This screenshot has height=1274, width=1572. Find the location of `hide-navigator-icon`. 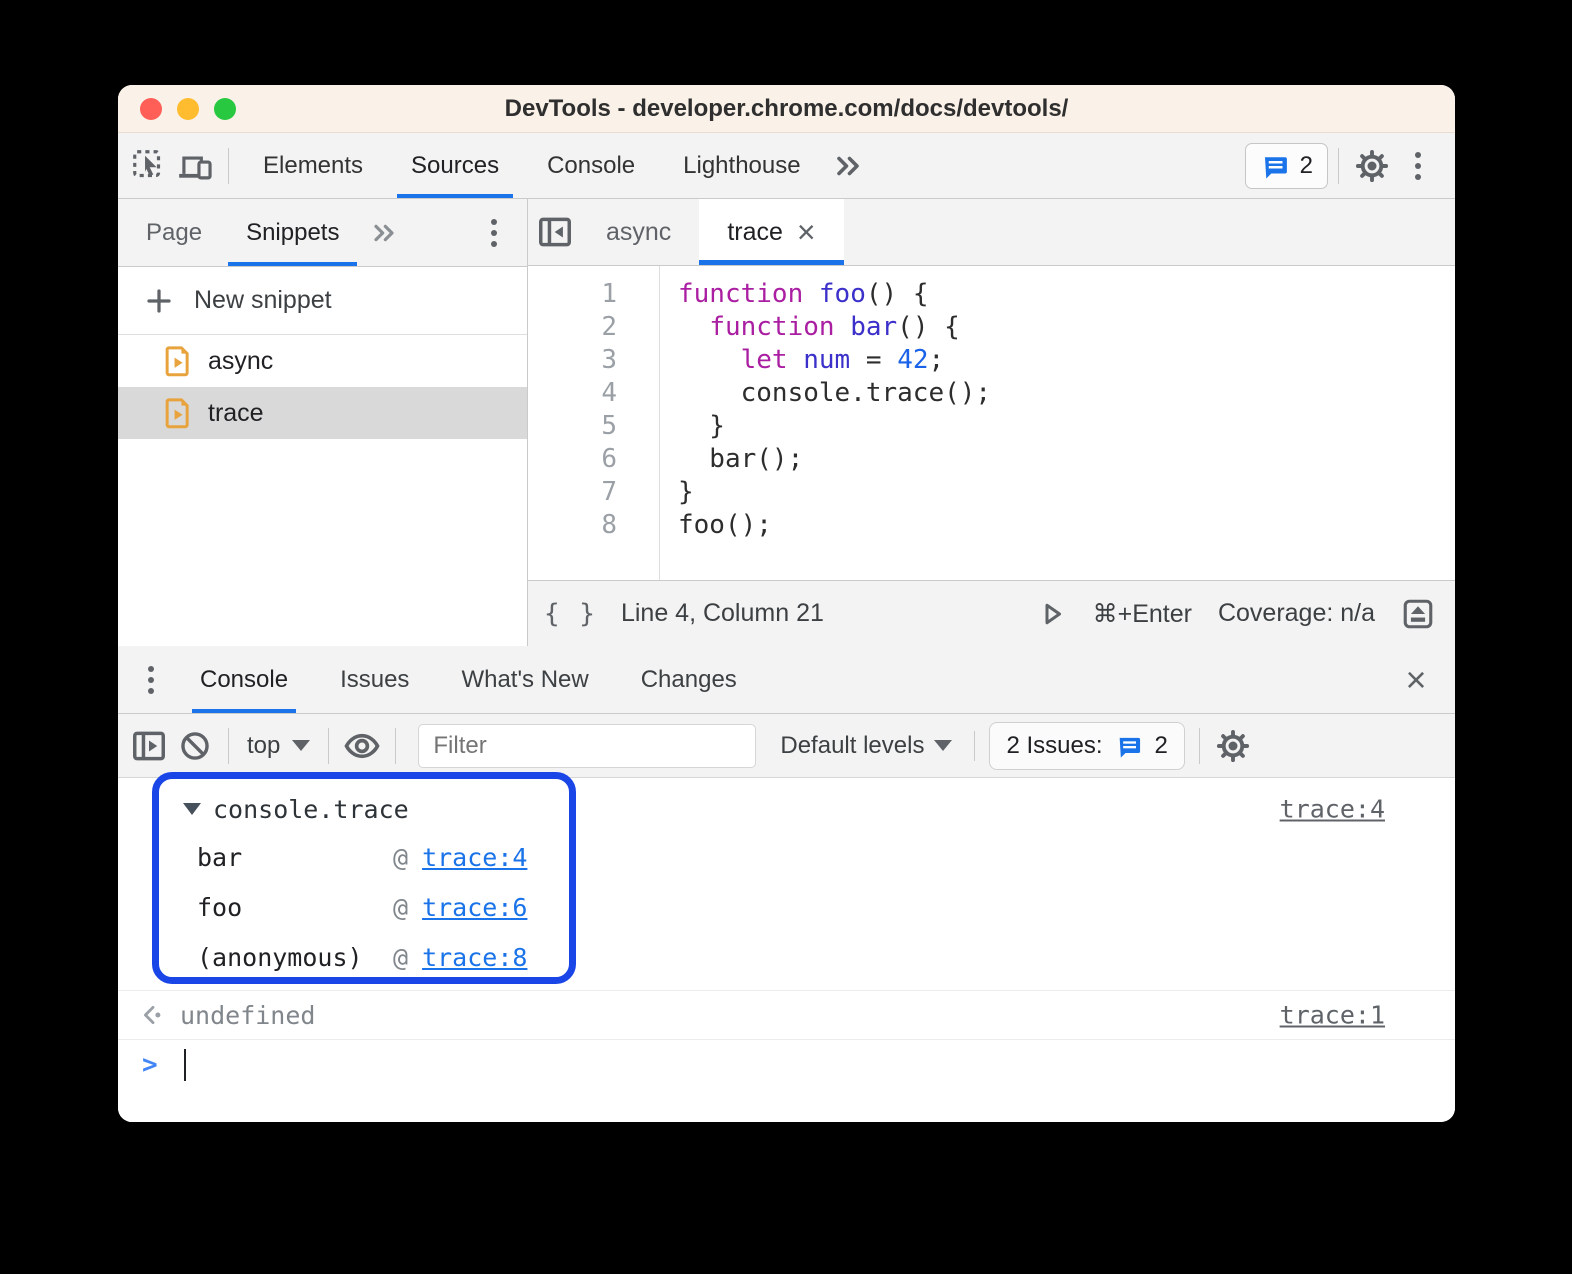

hide-navigator-icon is located at coordinates (555, 232).